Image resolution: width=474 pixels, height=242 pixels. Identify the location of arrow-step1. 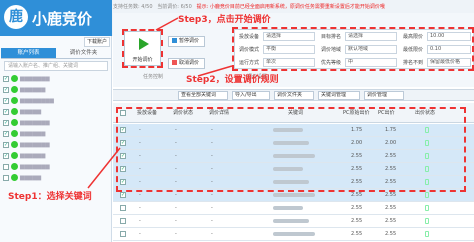
(104, 168).